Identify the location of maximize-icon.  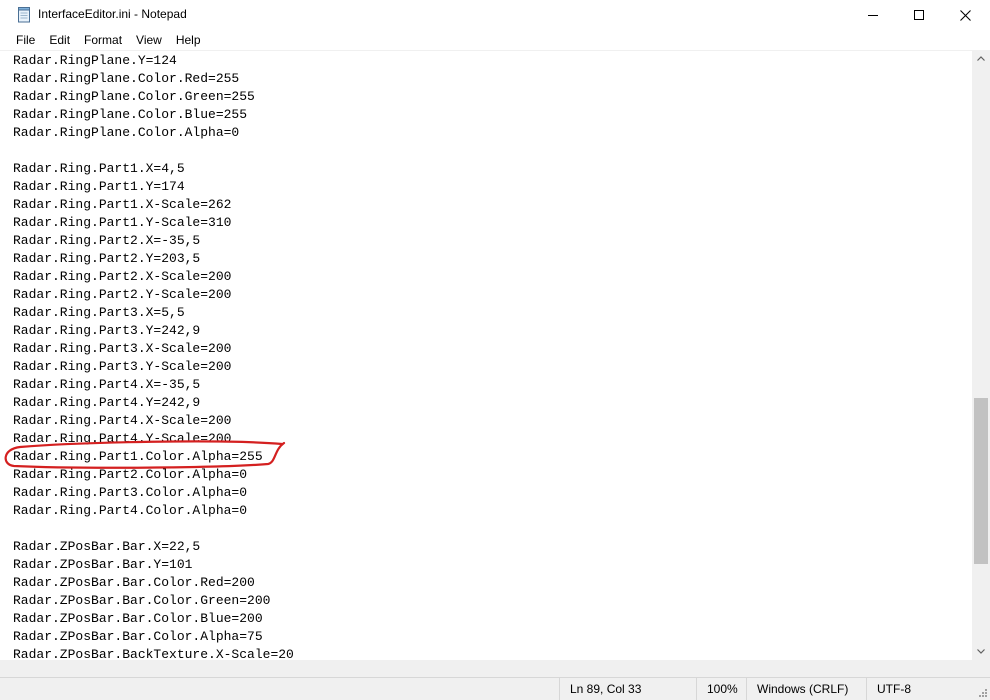
(919, 15).